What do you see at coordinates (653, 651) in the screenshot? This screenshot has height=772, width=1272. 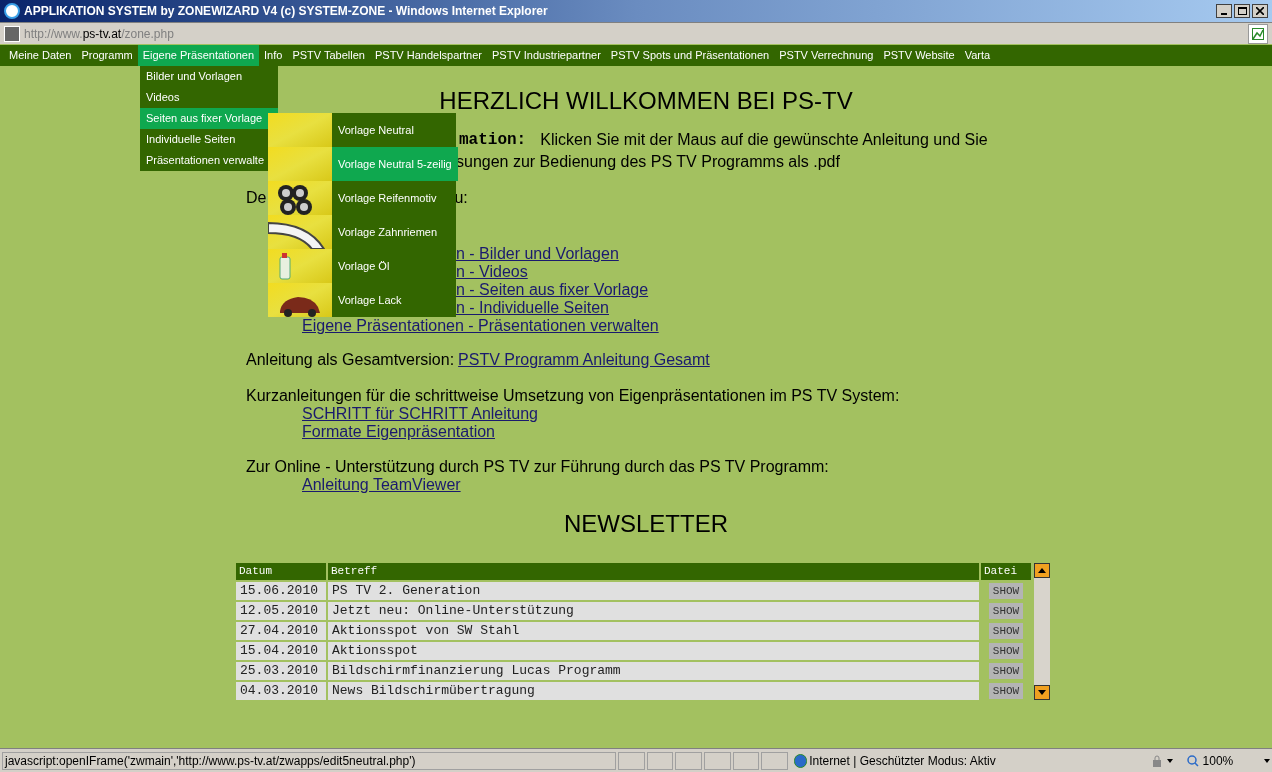 I see `subject-cell: Aktionsspot` at bounding box center [653, 651].